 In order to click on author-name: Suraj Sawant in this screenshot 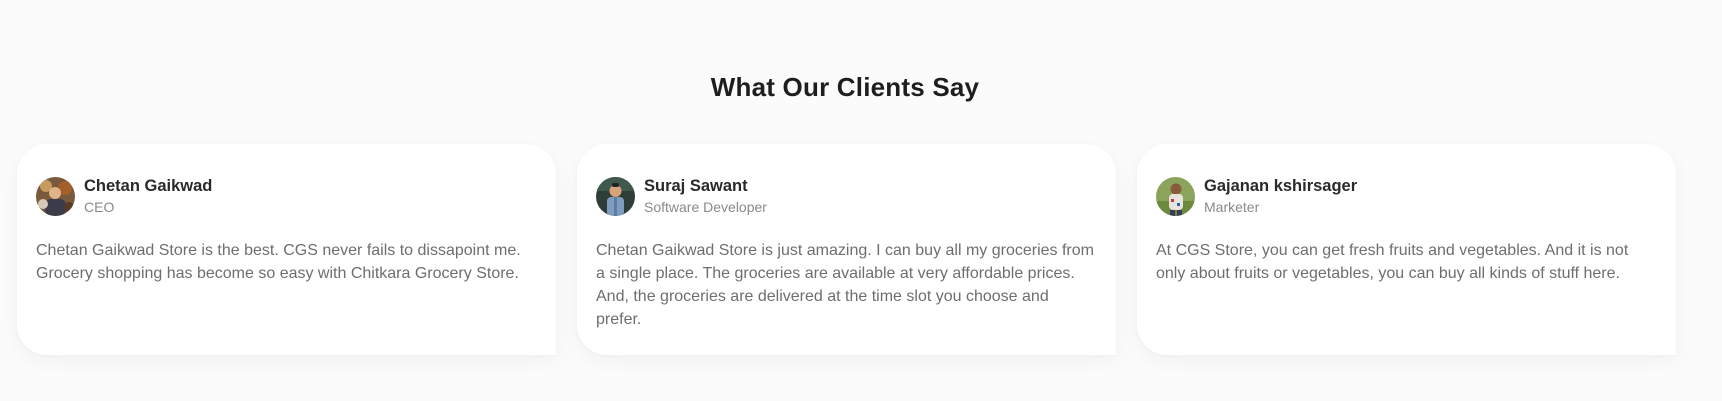, I will do `click(696, 186)`.